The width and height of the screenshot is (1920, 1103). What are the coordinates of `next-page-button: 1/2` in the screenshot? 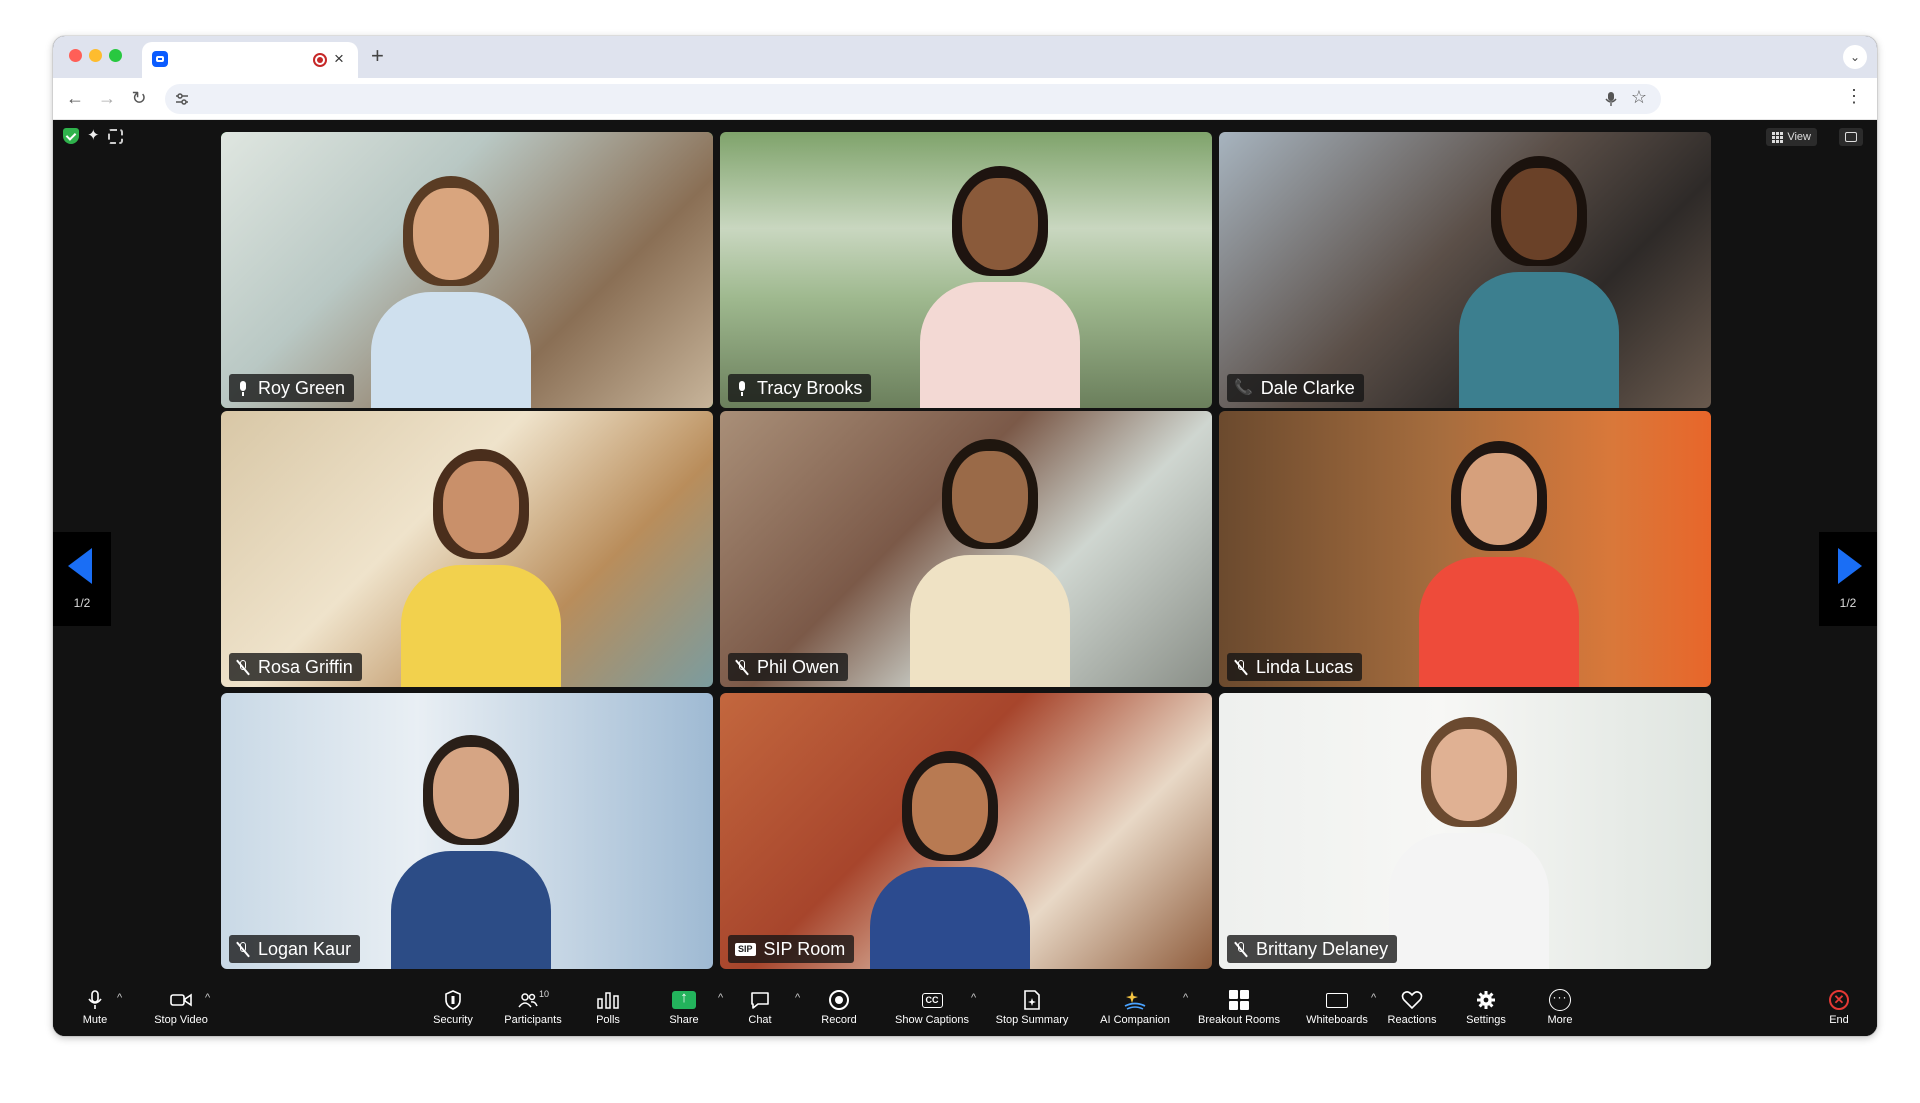 It's located at (1848, 579).